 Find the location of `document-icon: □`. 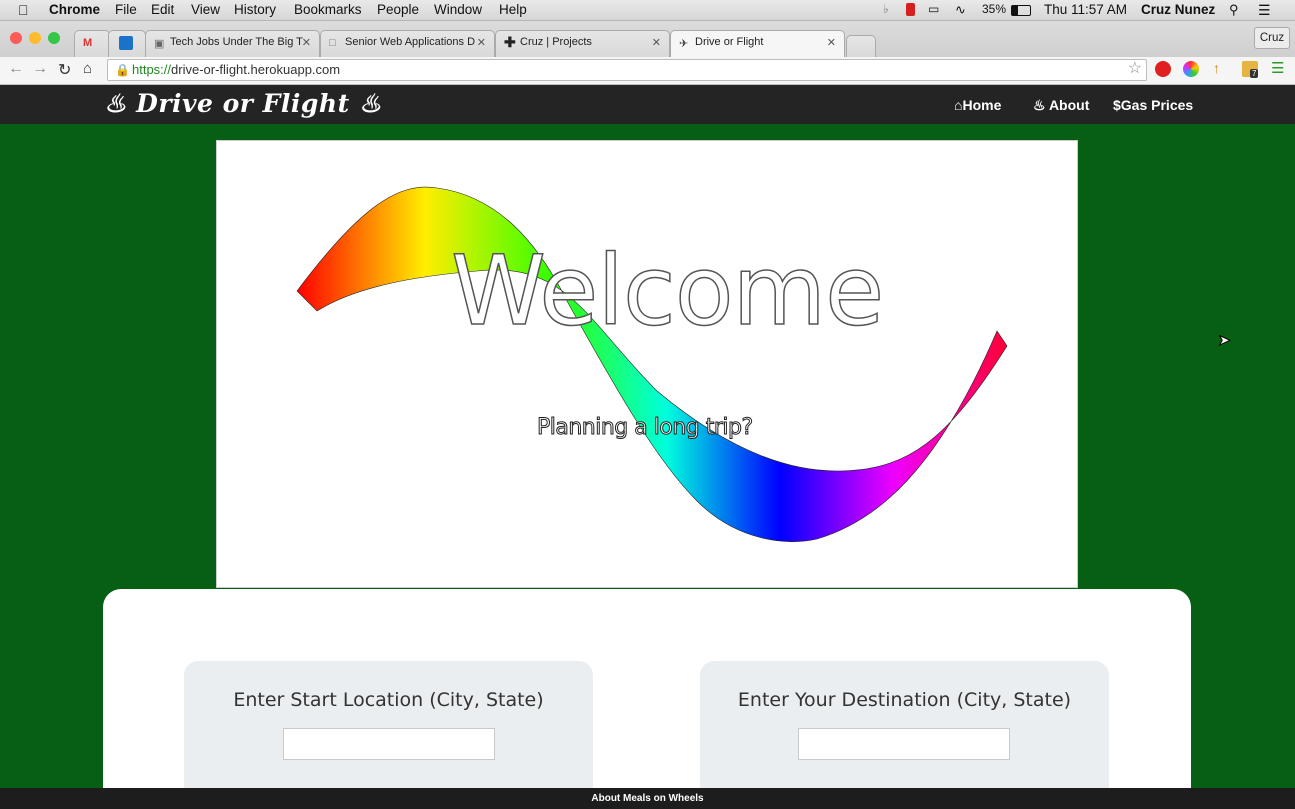

document-icon: □ is located at coordinates (332, 43).